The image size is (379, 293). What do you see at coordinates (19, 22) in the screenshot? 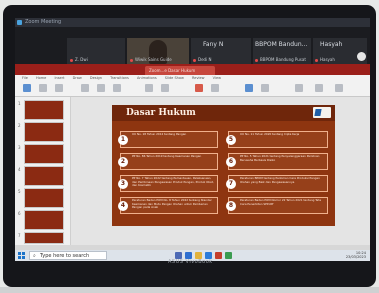
I see `zoom-app-icon` at bounding box center [19, 22].